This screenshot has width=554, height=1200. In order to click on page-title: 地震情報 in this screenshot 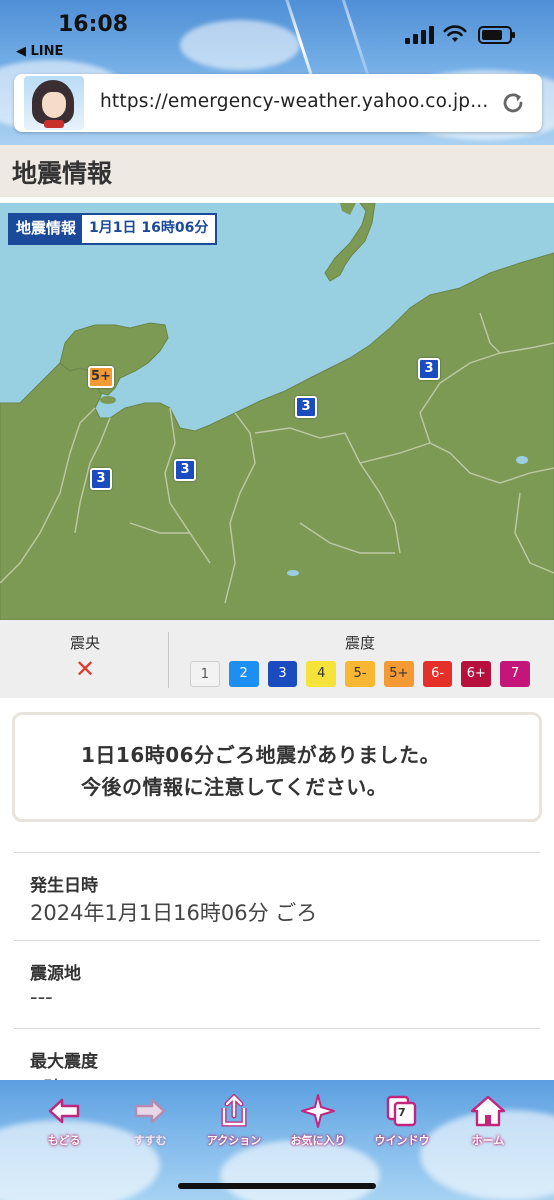, I will do `click(62, 173)`.